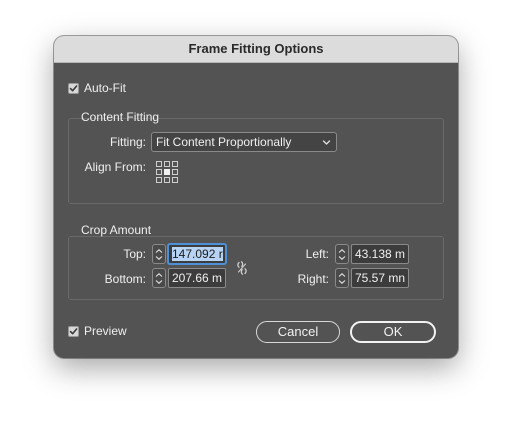  I want to click on align-bottom-right, so click(175, 180).